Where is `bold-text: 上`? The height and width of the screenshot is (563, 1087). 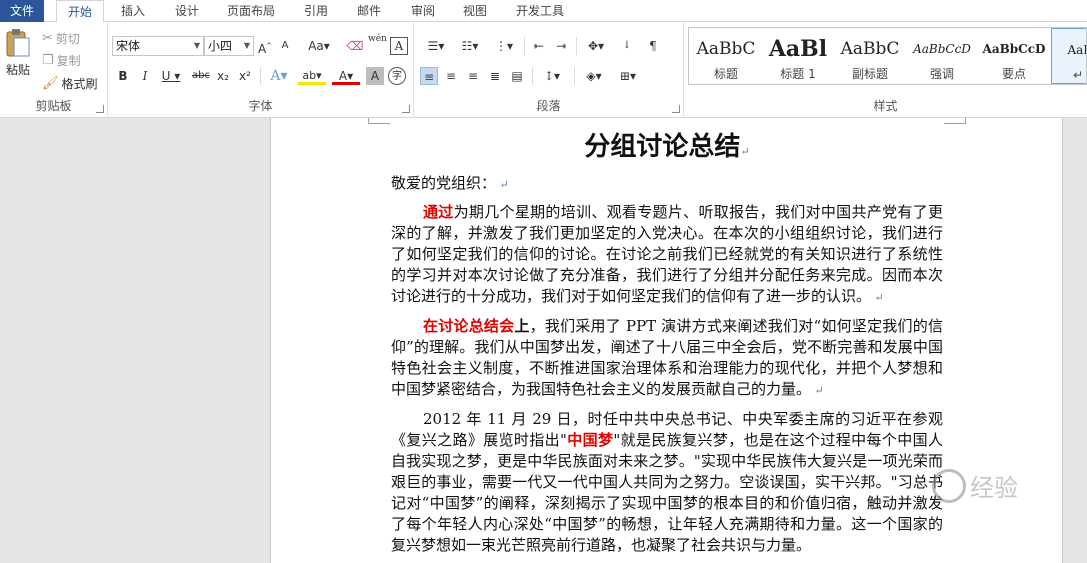 bold-text: 上 is located at coordinates (522, 326).